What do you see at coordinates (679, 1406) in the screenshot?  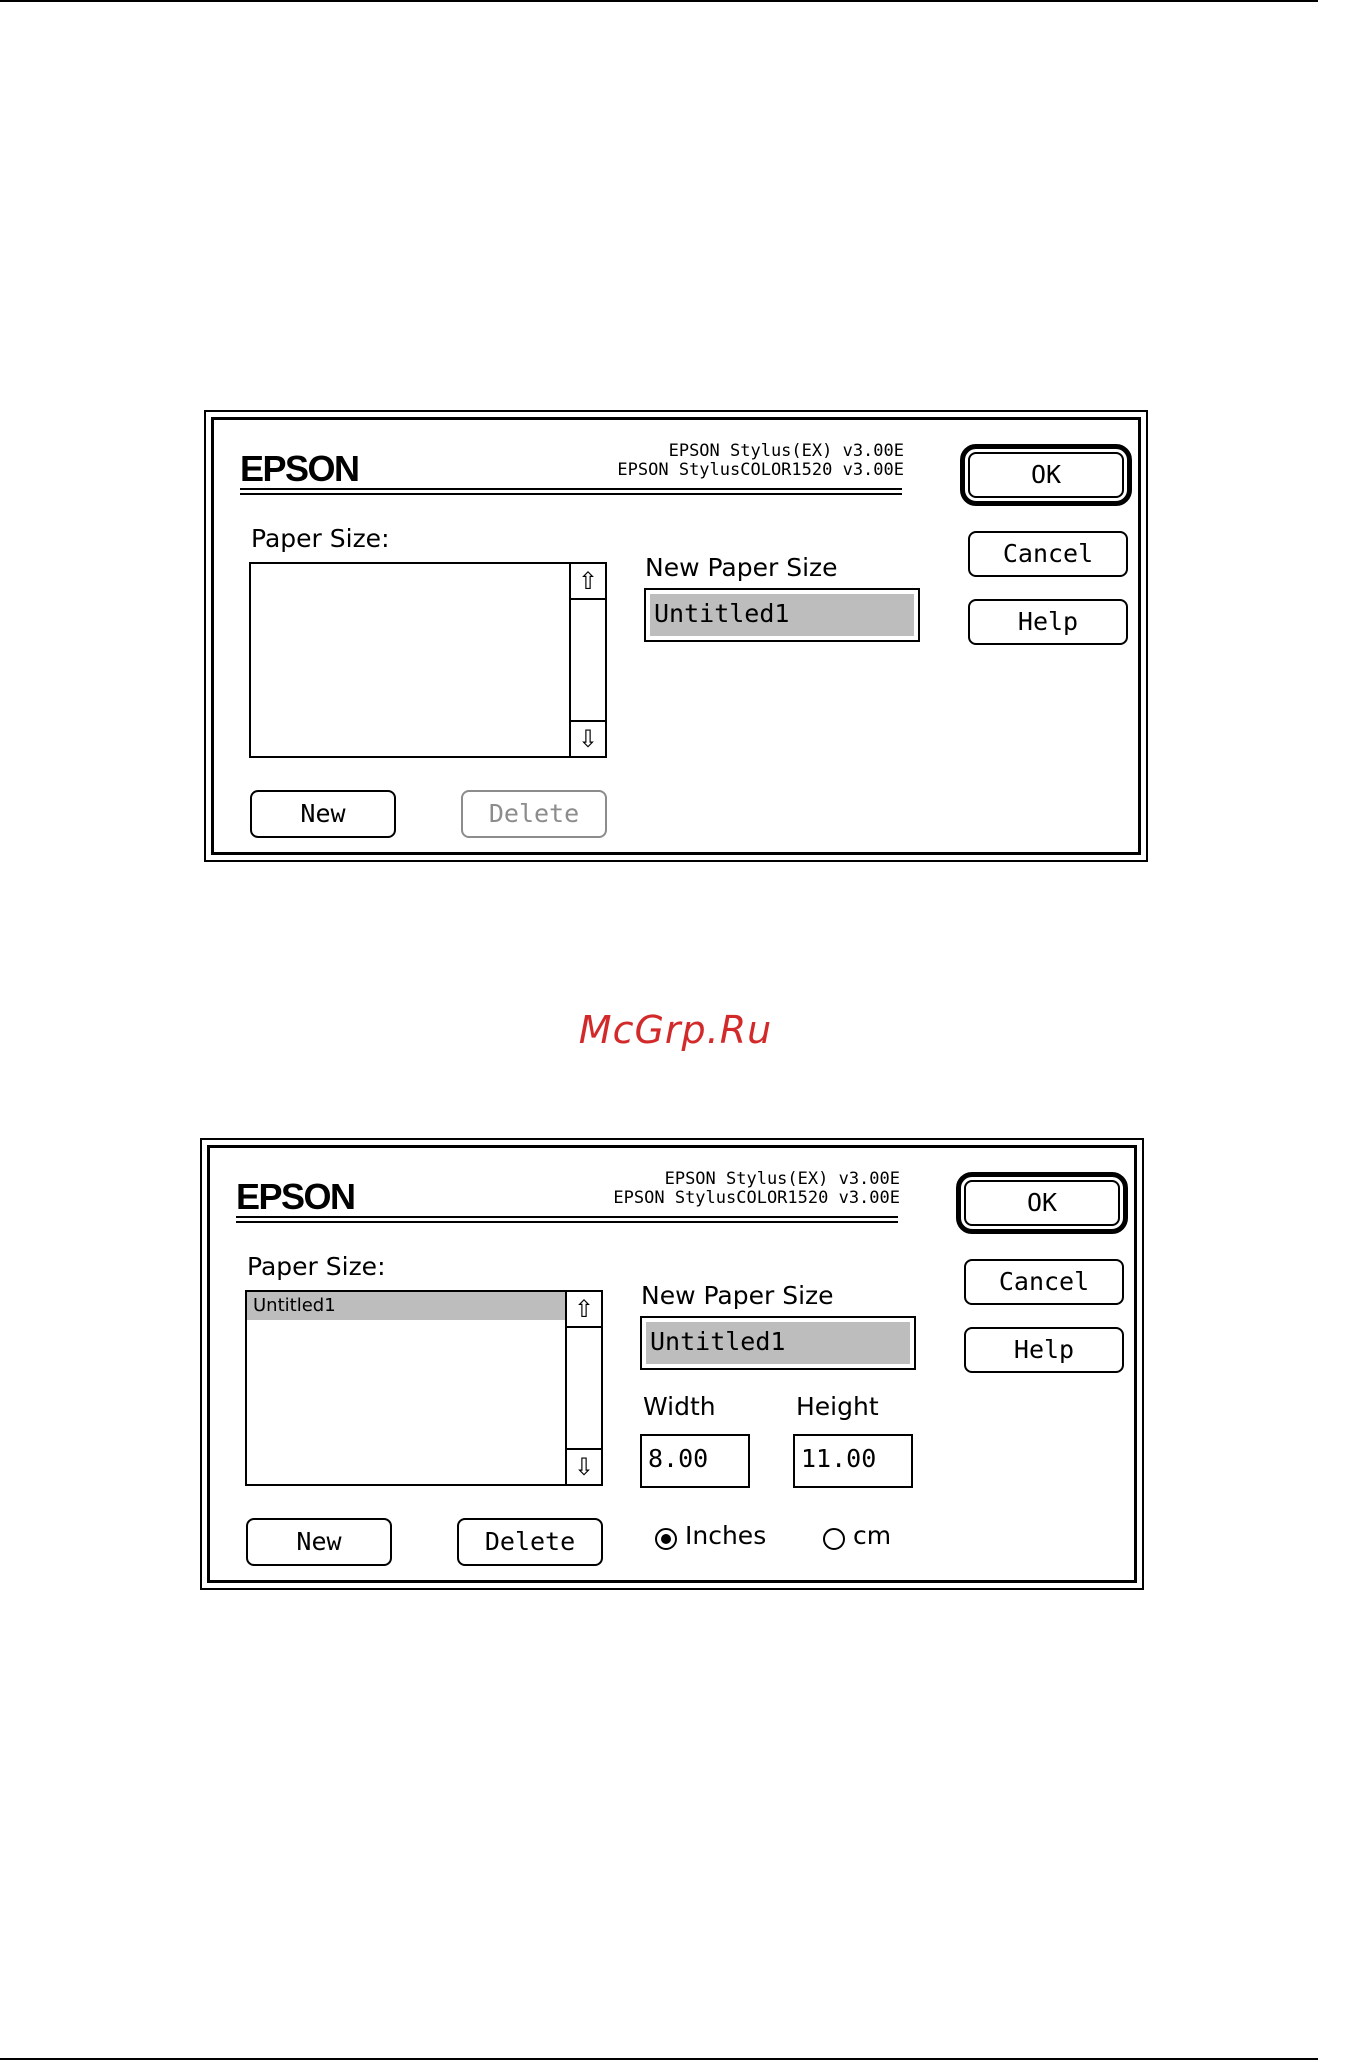 I see `width-label: Width` at bounding box center [679, 1406].